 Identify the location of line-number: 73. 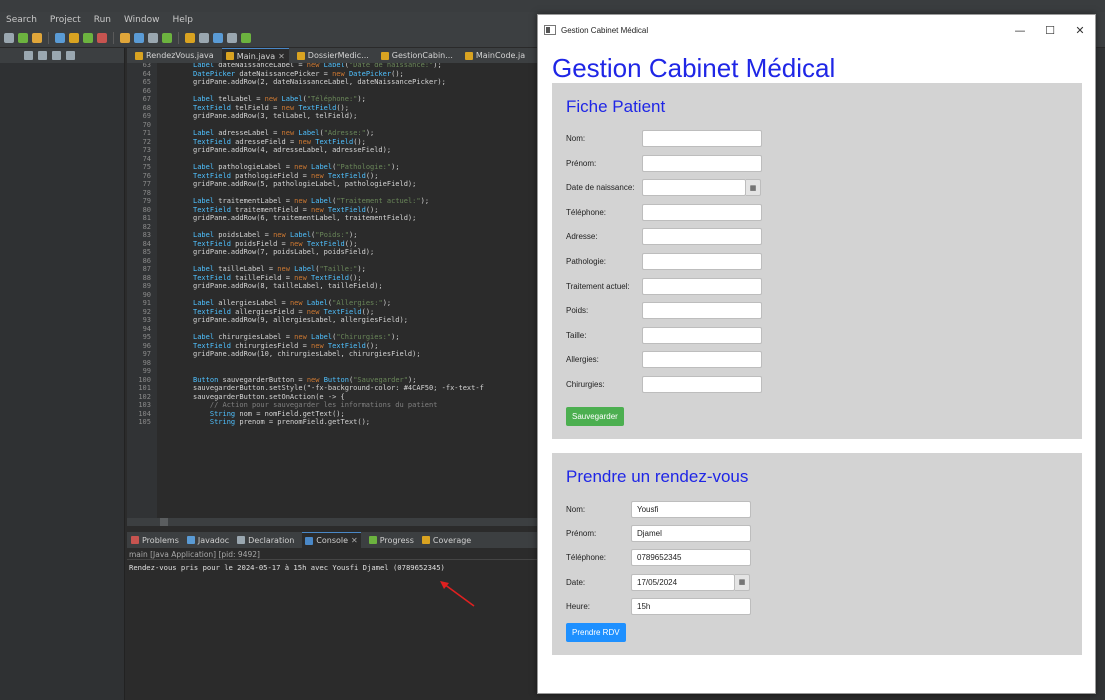
(146, 150).